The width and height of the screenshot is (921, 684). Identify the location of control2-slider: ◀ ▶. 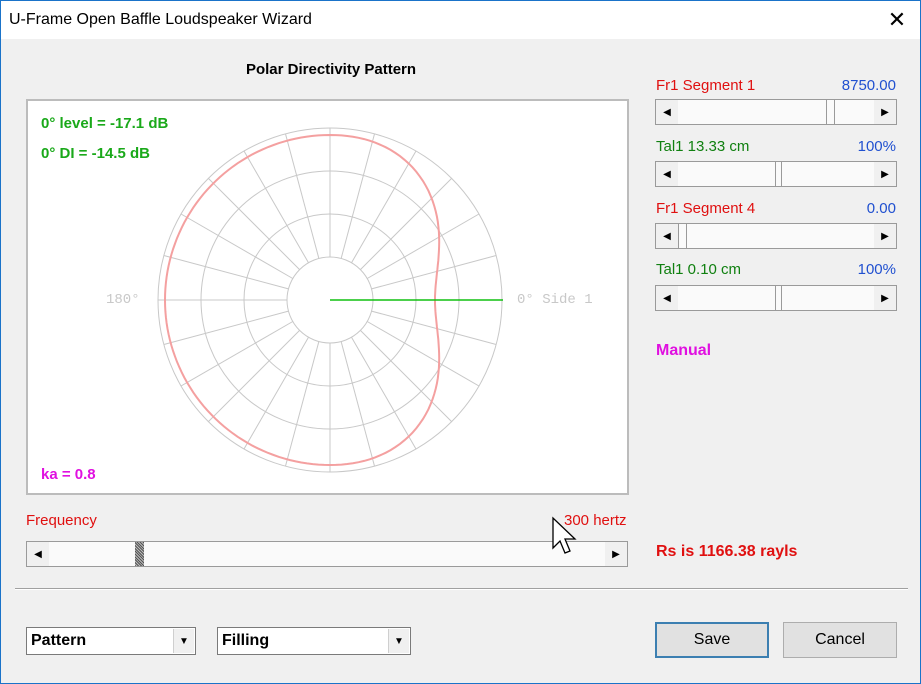
(776, 174).